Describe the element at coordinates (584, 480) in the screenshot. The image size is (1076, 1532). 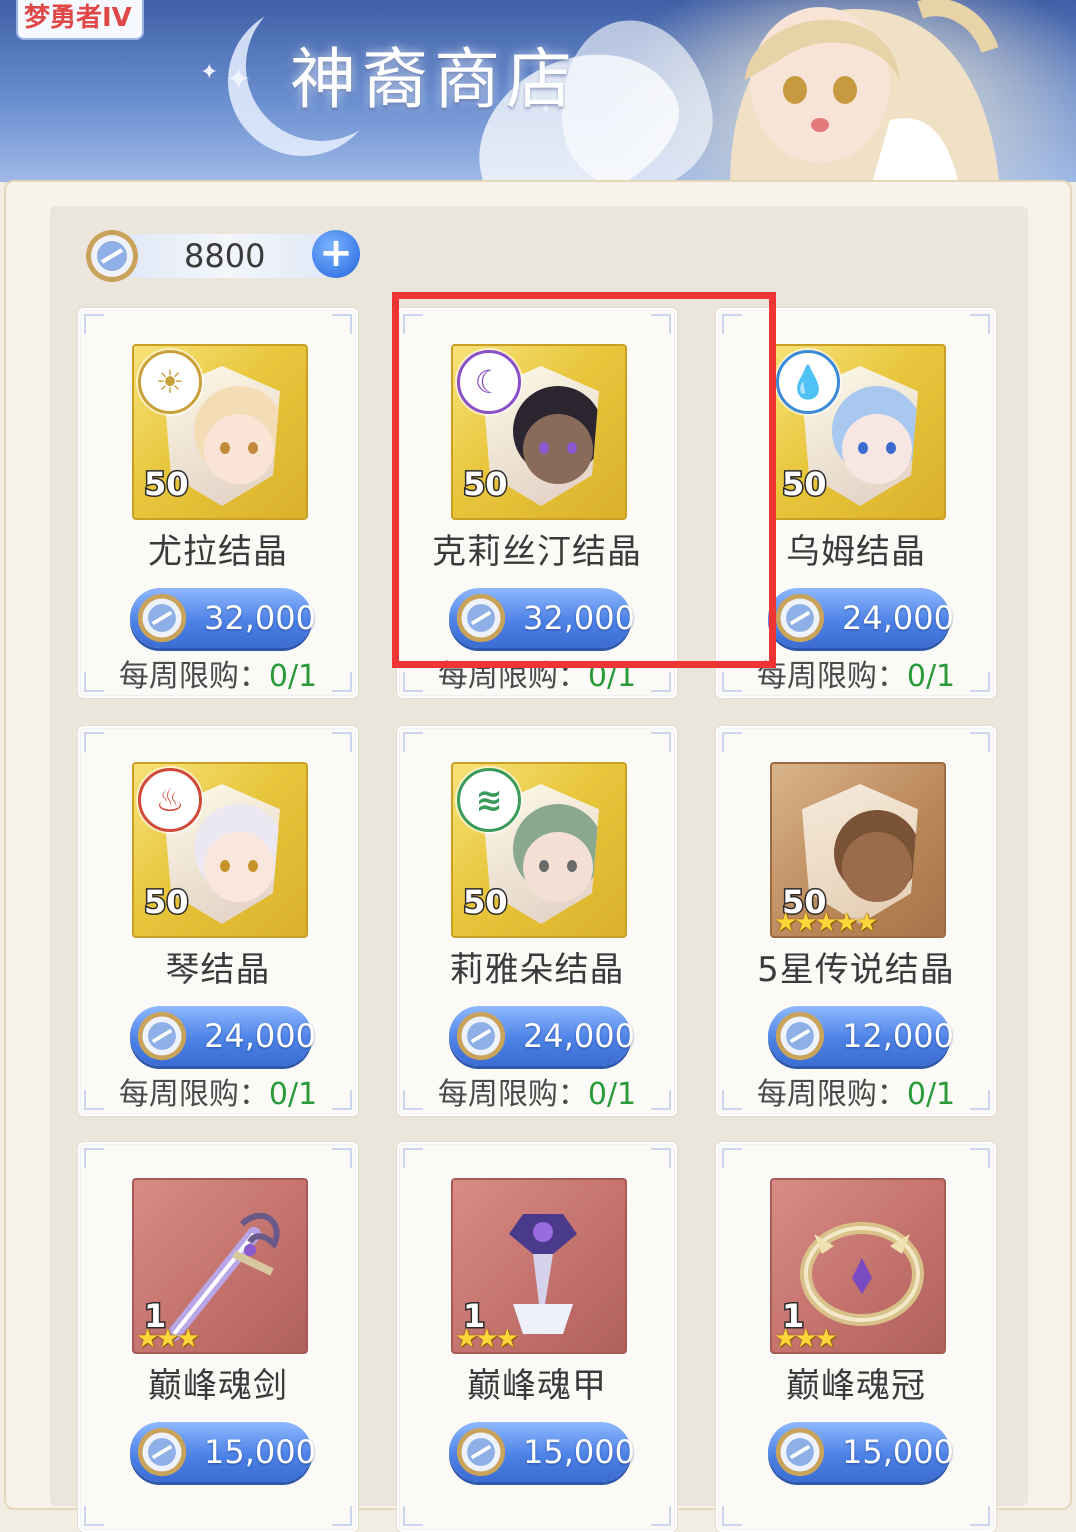
I see `highlight-box` at that location.